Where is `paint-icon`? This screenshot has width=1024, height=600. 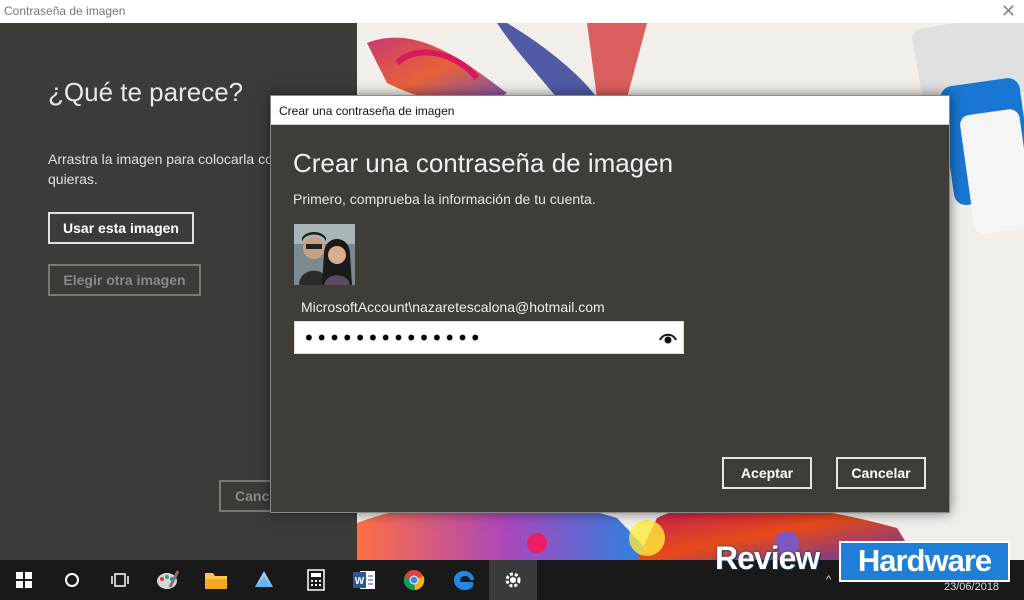
paint-icon is located at coordinates (168, 580).